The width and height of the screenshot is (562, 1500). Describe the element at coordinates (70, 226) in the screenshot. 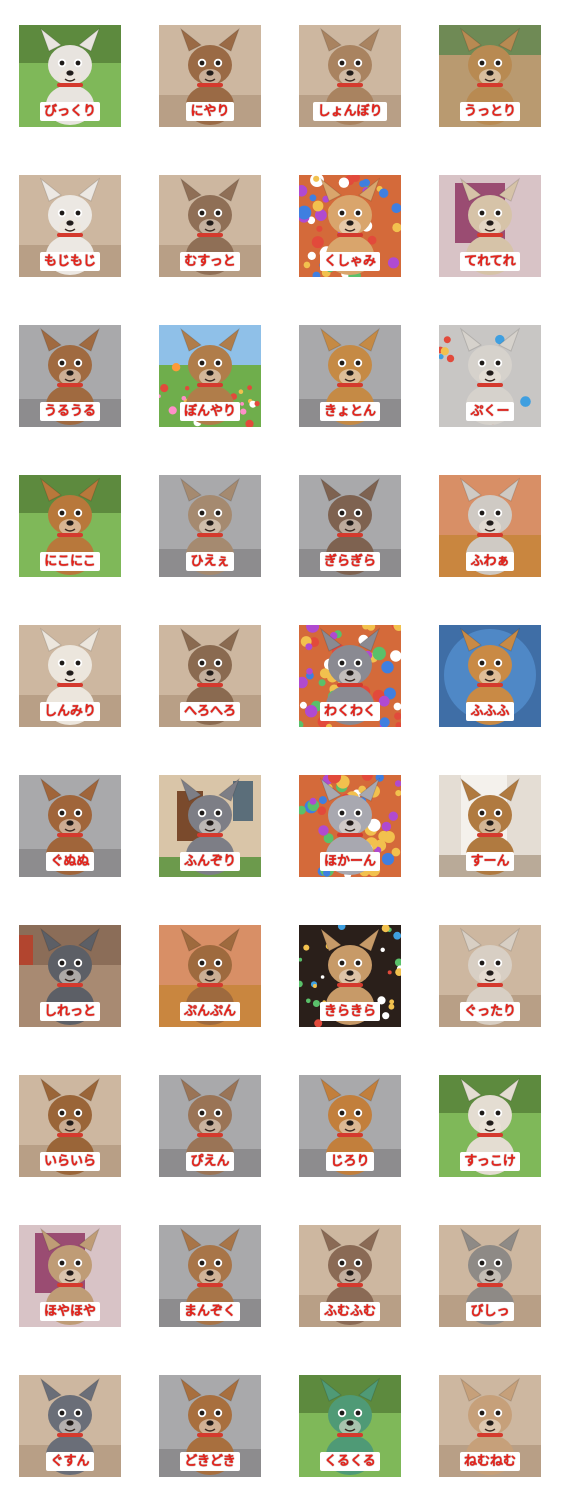

I see `sticker-tile: もじもじ` at that location.